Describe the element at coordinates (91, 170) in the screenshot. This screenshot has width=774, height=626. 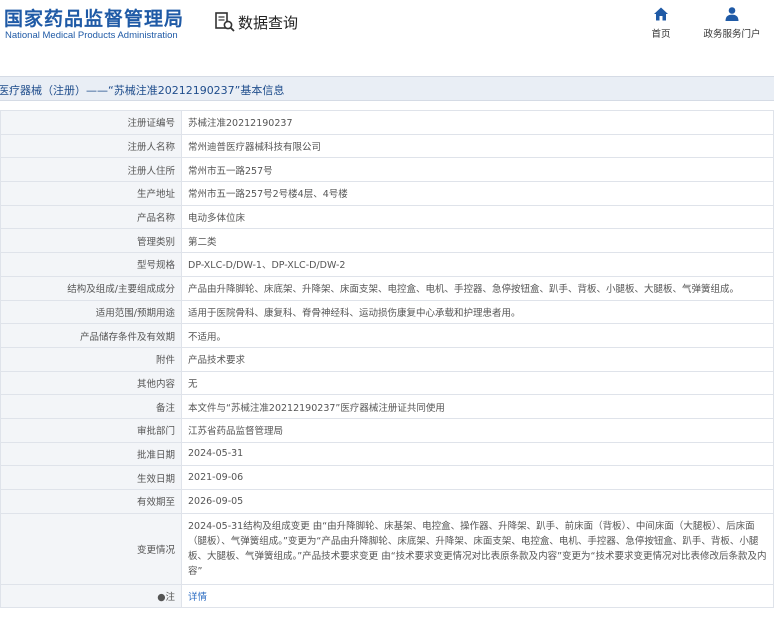
I see `row-label: 注册人住所` at that location.